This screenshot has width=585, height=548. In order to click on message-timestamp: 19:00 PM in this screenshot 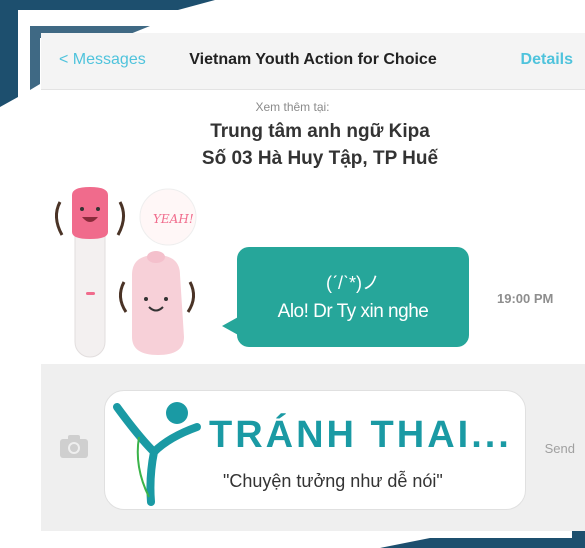, I will do `click(525, 298)`.